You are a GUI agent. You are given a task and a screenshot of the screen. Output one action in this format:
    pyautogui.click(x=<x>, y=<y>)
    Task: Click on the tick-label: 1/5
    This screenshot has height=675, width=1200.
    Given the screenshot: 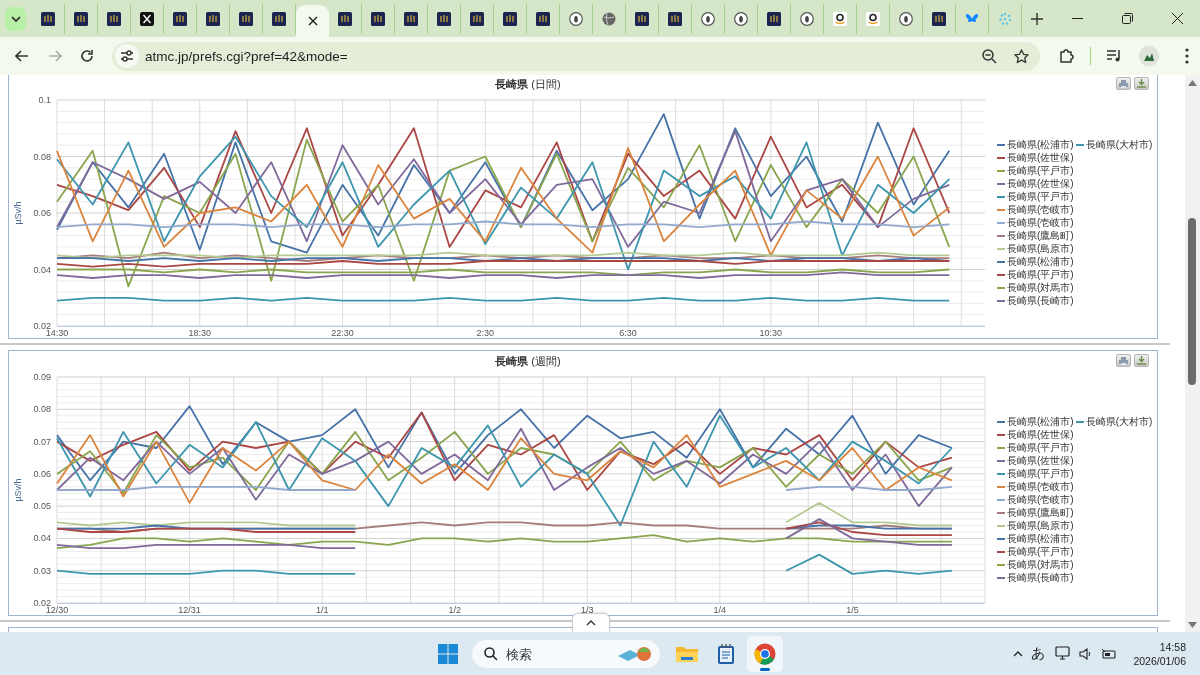 What is the action you would take?
    pyautogui.click(x=852, y=610)
    